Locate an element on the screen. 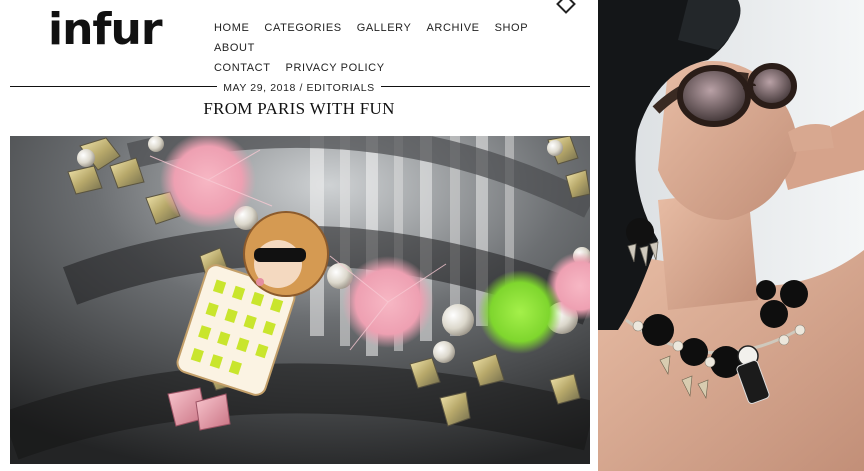  nav-item-gallery: GALLERY is located at coordinates (384, 28).